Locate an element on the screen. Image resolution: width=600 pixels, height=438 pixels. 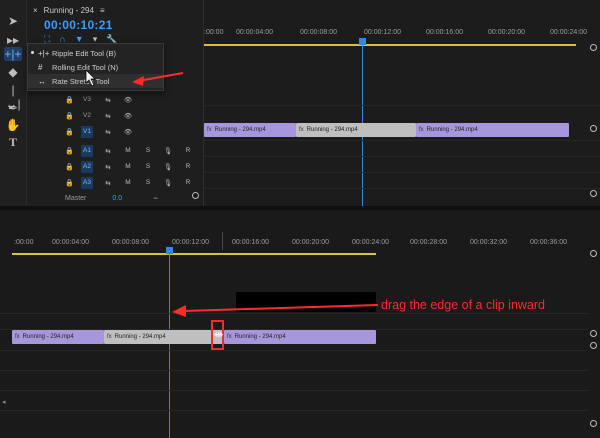
annotation-text: drag the edge of a clip inward is located at coordinates (463, 305).